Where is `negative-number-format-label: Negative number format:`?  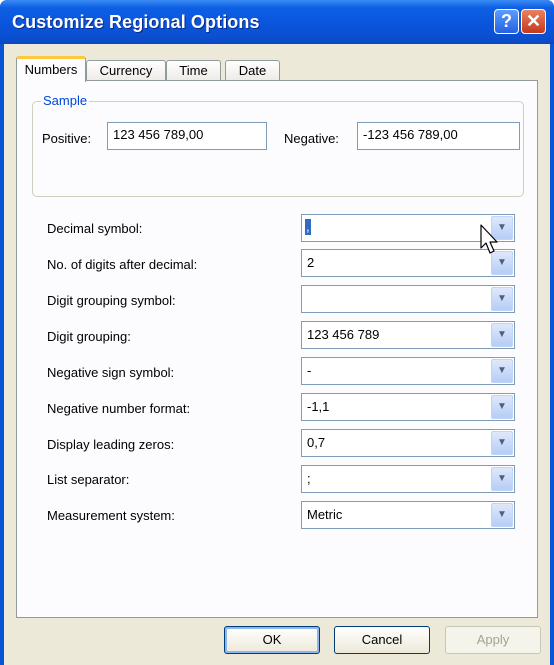 negative-number-format-label: Negative number format: is located at coordinates (119, 408).